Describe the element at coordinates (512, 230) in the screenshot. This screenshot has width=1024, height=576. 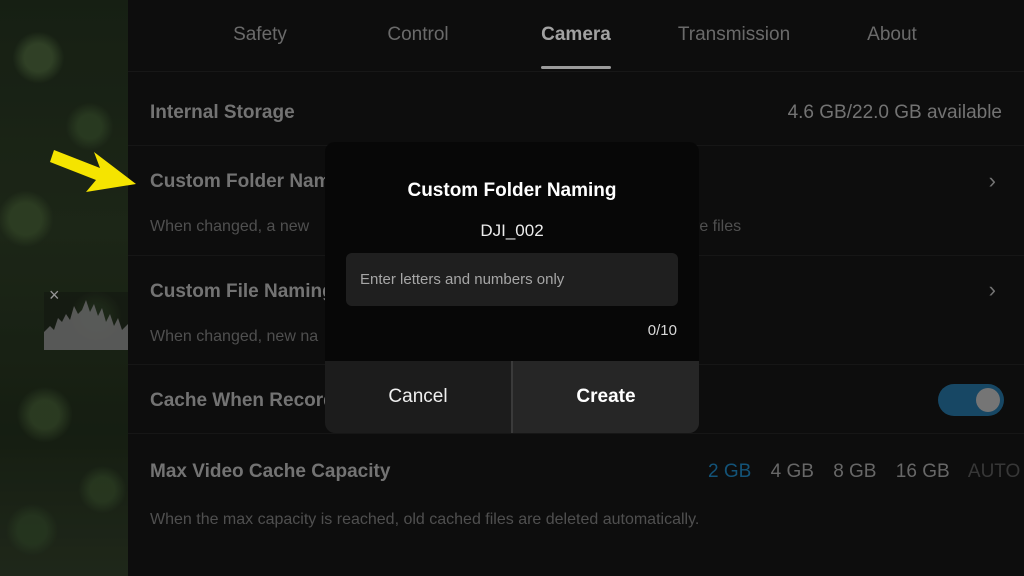
I see `current-folder-name: DJI_002` at that location.